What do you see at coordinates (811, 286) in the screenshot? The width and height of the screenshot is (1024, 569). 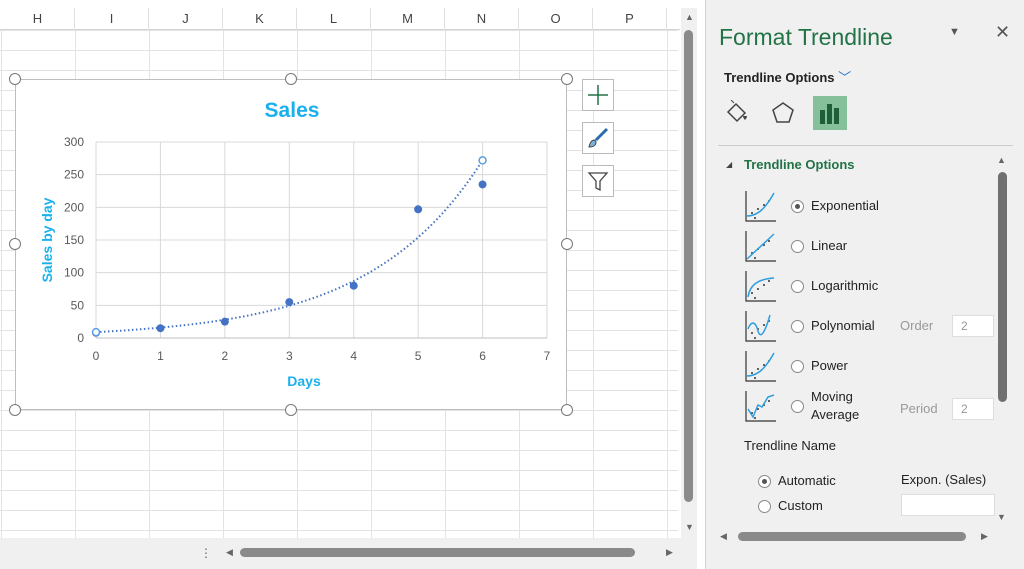 I see `trendline-option-logarithmic: Logarithmic` at bounding box center [811, 286].